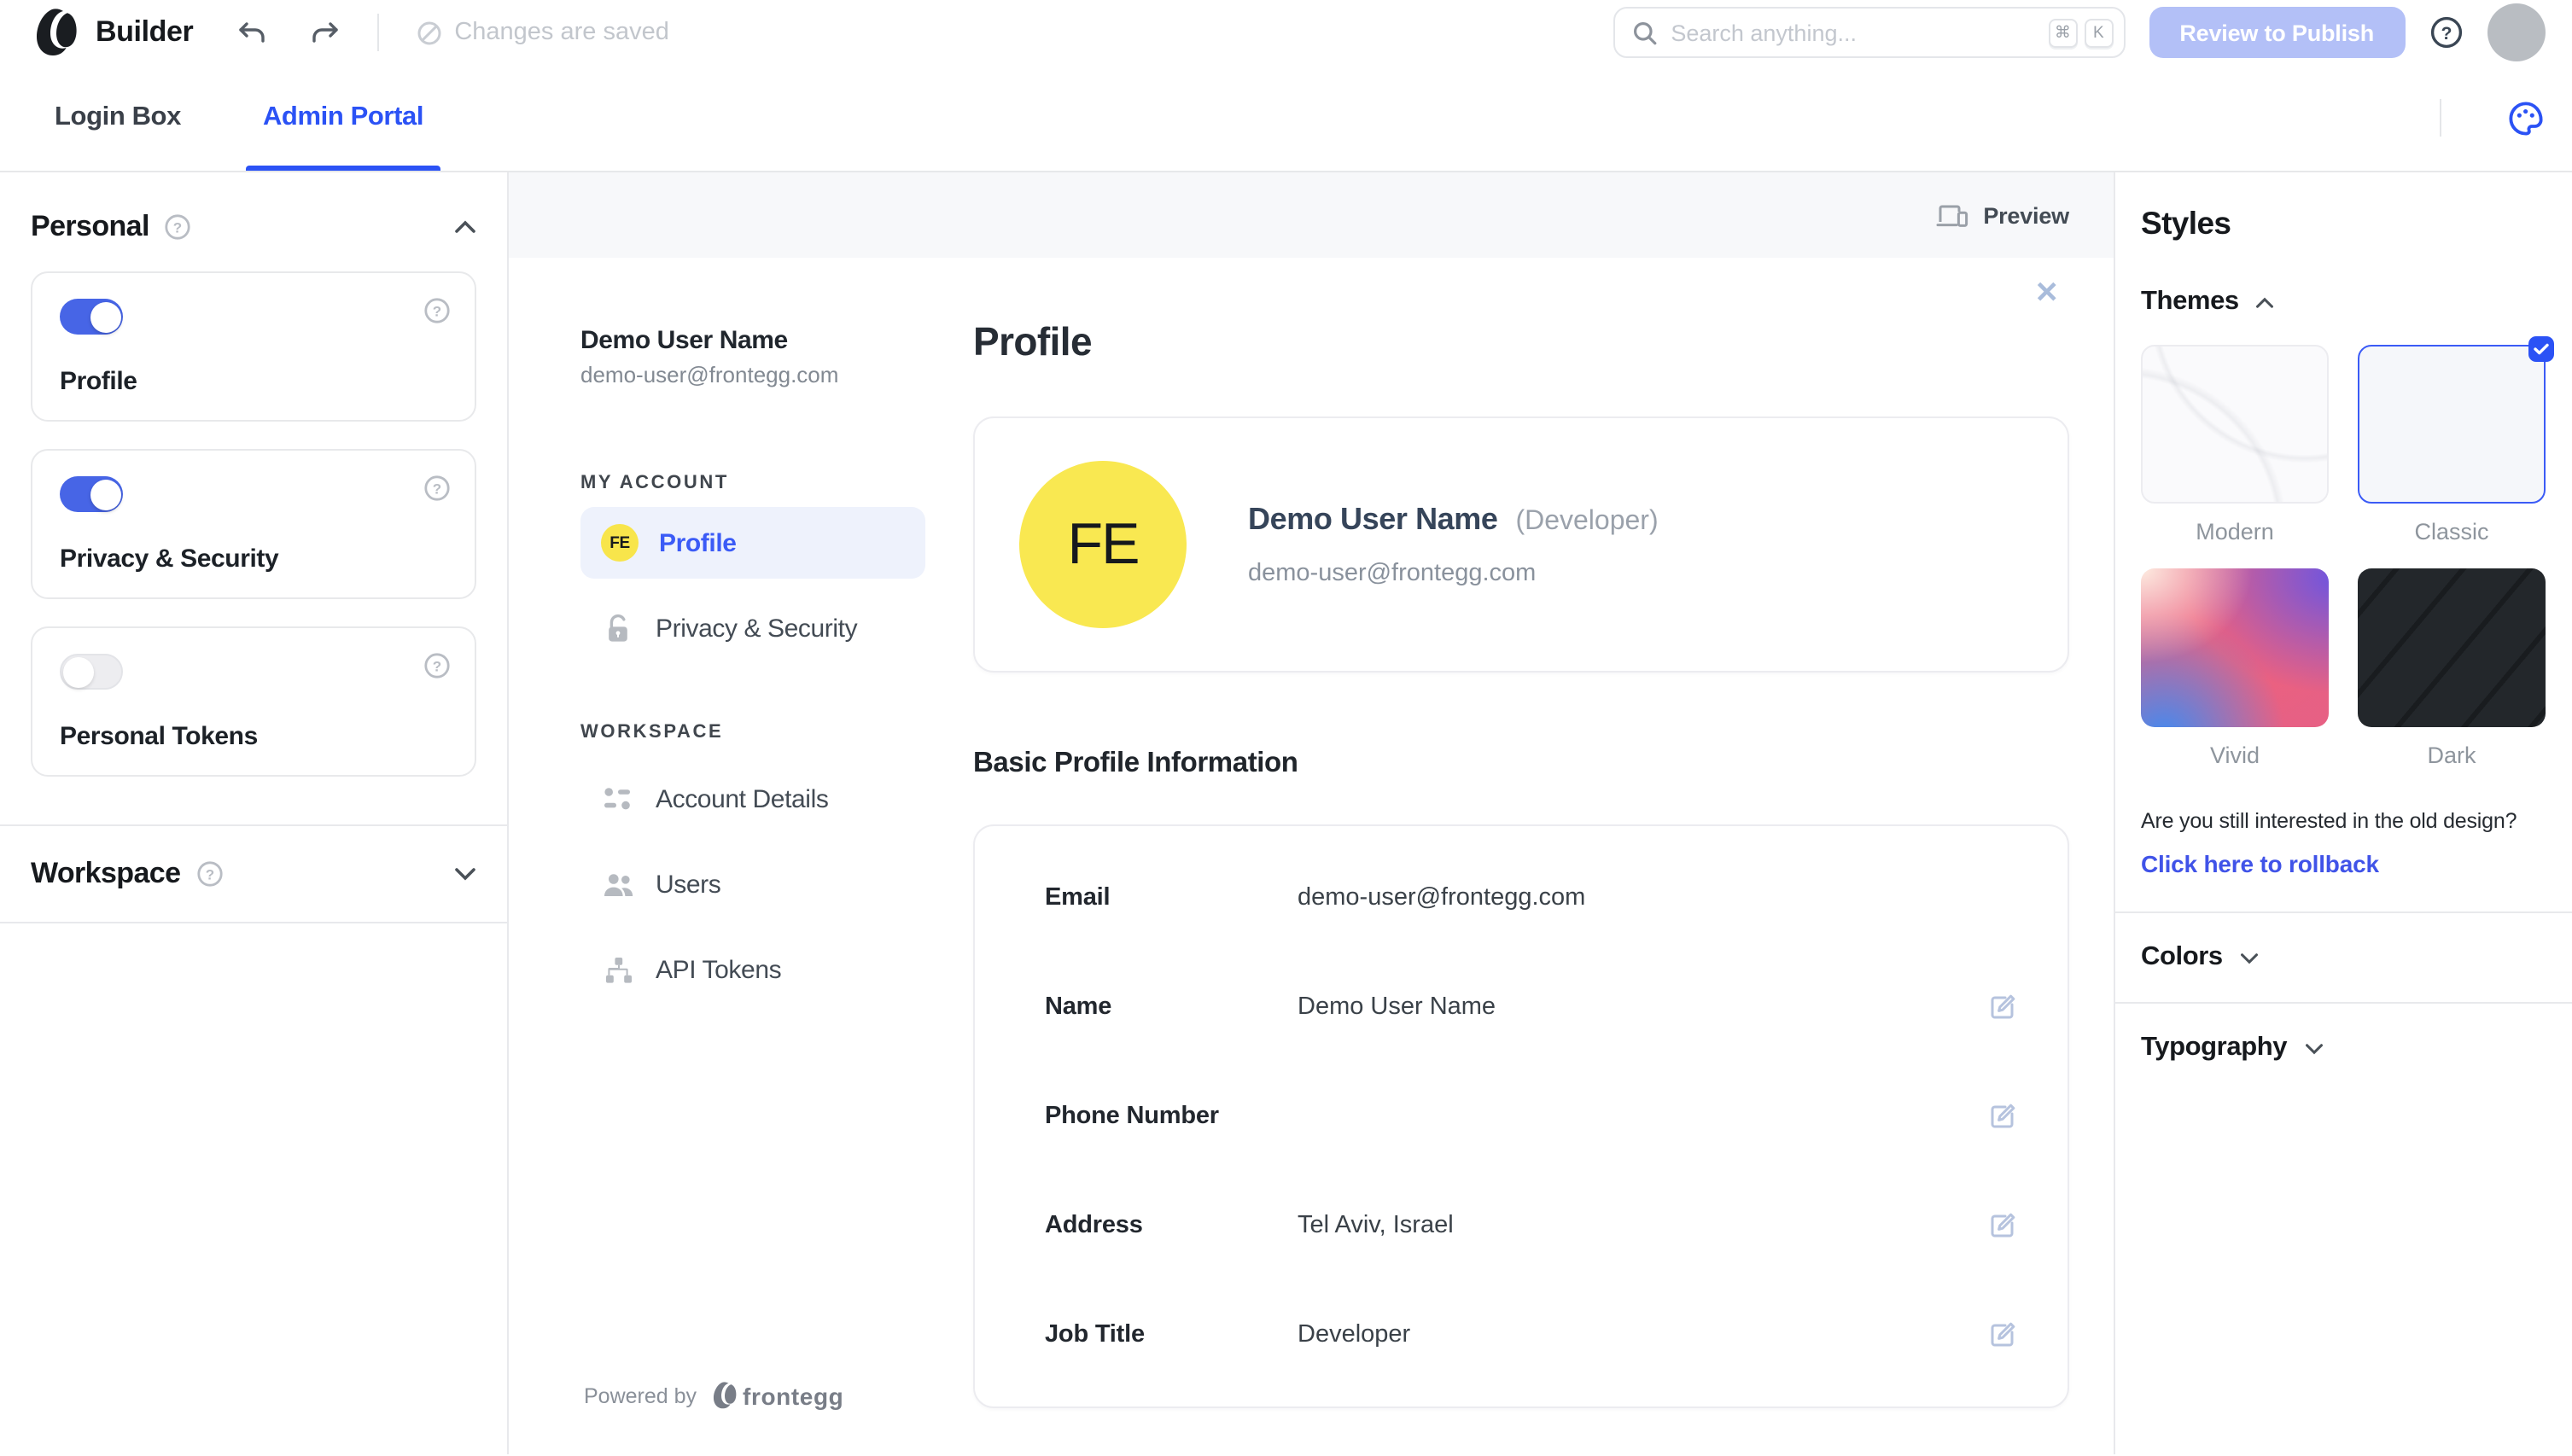  Describe the element at coordinates (325, 32) in the screenshot. I see `redo-icon` at that location.